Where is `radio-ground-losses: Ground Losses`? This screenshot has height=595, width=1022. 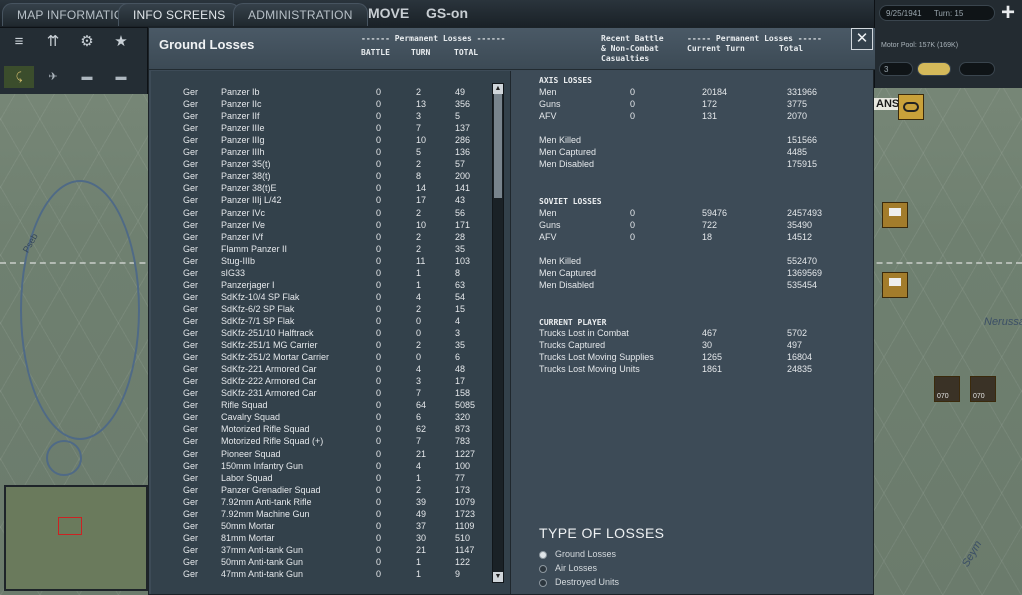
radio-ground-losses: Ground Losses is located at coordinates (577, 554).